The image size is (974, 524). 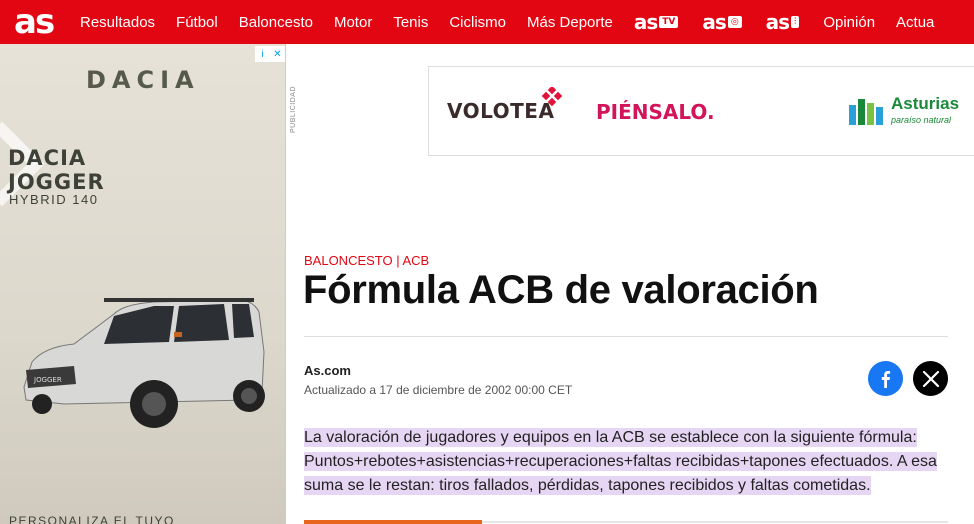 I want to click on share-facebook-button, so click(x=885, y=378).